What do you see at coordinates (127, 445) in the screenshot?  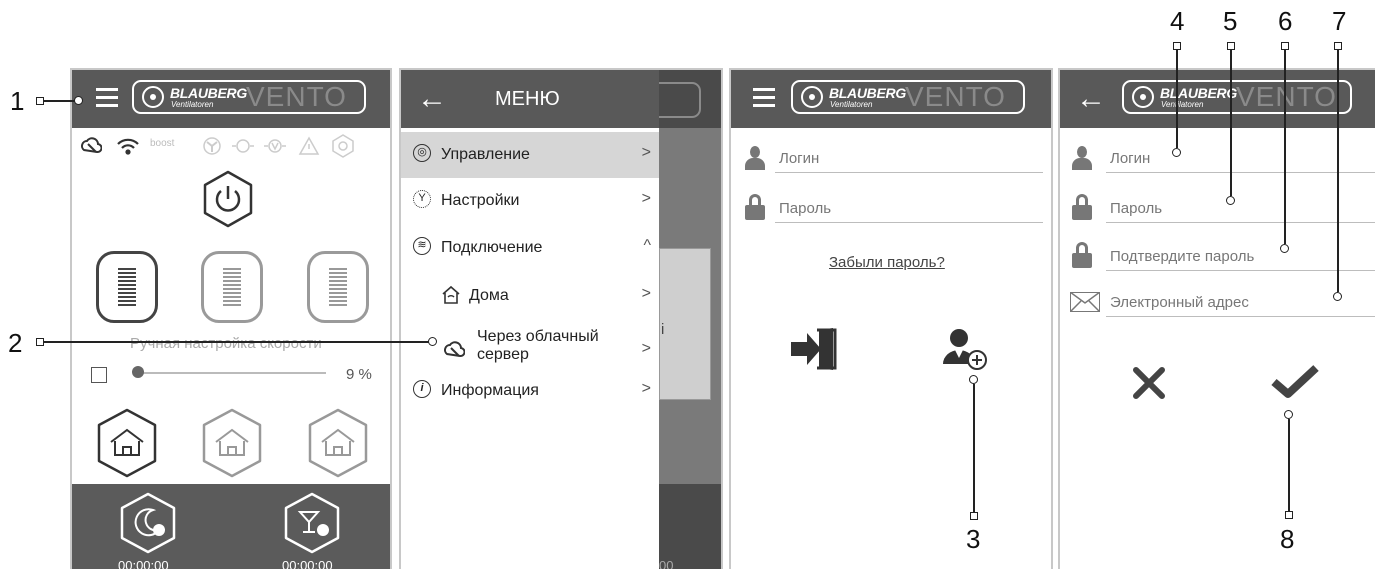 I see `mode-ventilation-button` at bounding box center [127, 445].